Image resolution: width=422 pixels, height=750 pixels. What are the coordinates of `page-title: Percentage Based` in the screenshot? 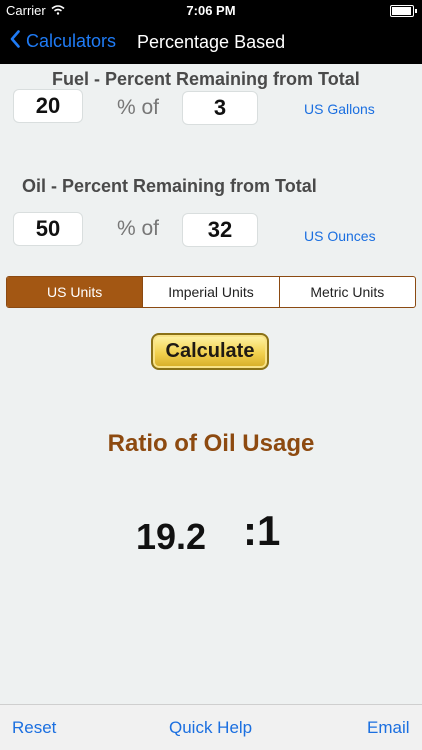 It's located at (211, 42).